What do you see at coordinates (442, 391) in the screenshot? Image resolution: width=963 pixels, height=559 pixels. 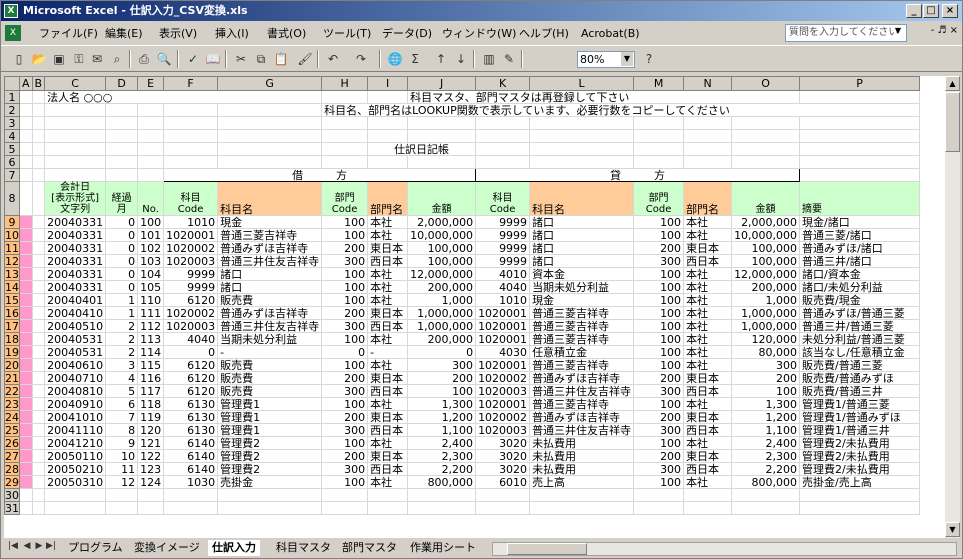 I see `cell-debit-amount: 100` at bounding box center [442, 391].